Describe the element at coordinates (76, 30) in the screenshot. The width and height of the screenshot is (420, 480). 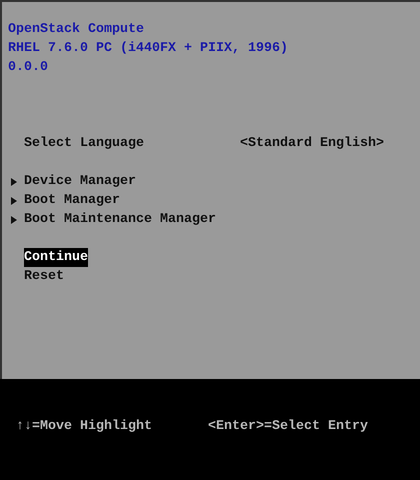
I see `header-text: OpenStack Compute` at that location.